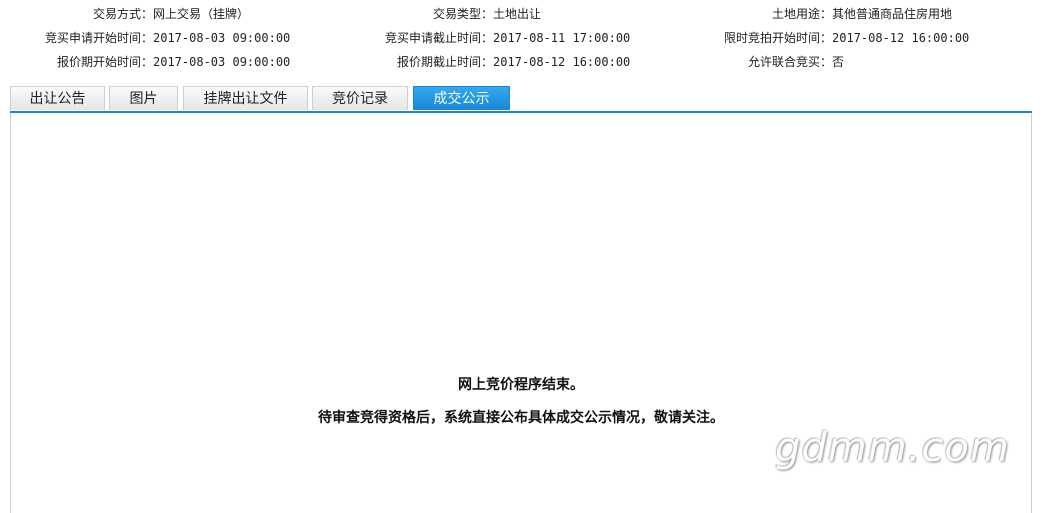  What do you see at coordinates (521, 385) in the screenshot?
I see `status-message: 网上竞价程序结束。` at bounding box center [521, 385].